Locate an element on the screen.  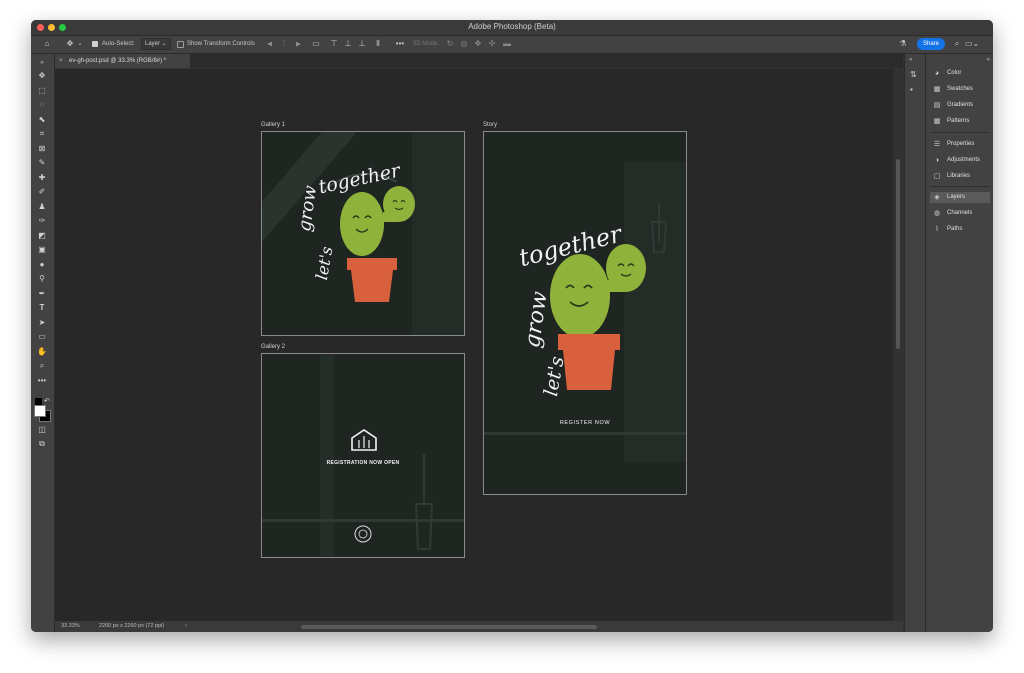
gallery-1-artwork is located at coordinates (363, 233).